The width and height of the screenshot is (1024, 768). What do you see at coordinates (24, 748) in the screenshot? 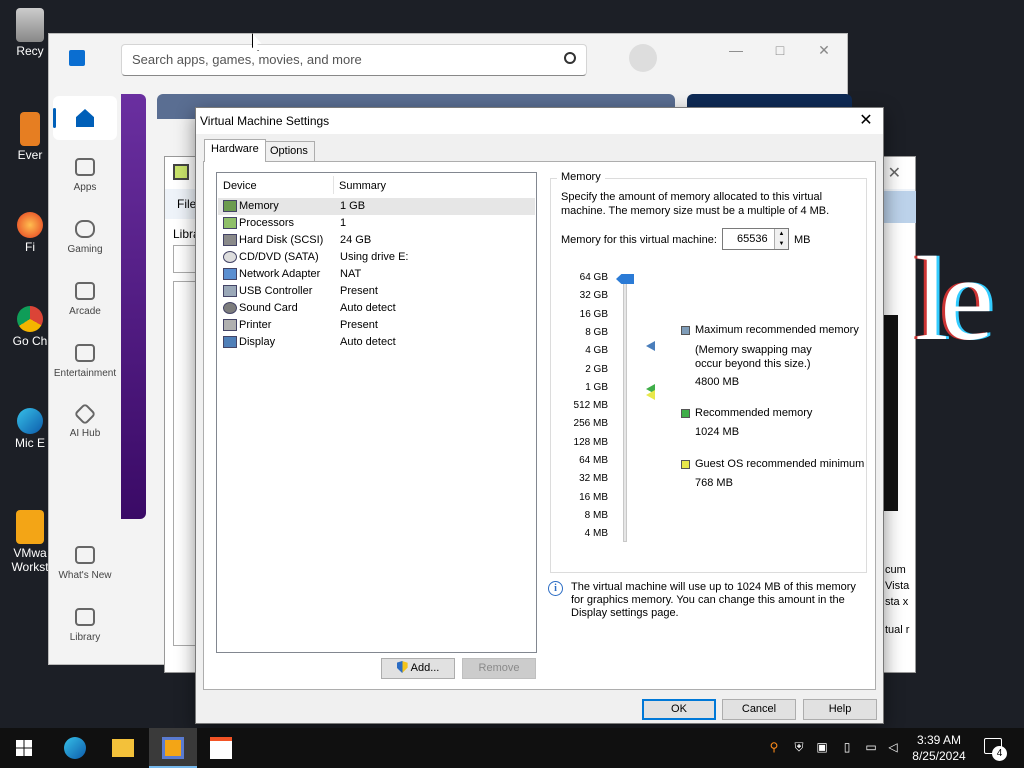
I see `start-button` at bounding box center [24, 748].